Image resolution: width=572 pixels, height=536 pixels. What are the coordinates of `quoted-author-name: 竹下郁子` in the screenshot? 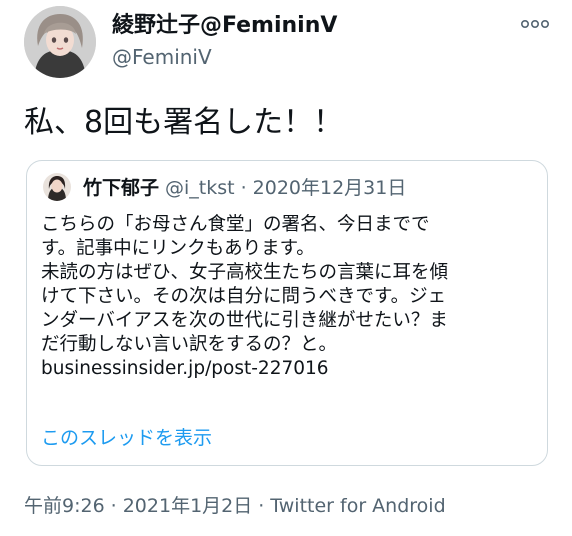 It's located at (121, 188).